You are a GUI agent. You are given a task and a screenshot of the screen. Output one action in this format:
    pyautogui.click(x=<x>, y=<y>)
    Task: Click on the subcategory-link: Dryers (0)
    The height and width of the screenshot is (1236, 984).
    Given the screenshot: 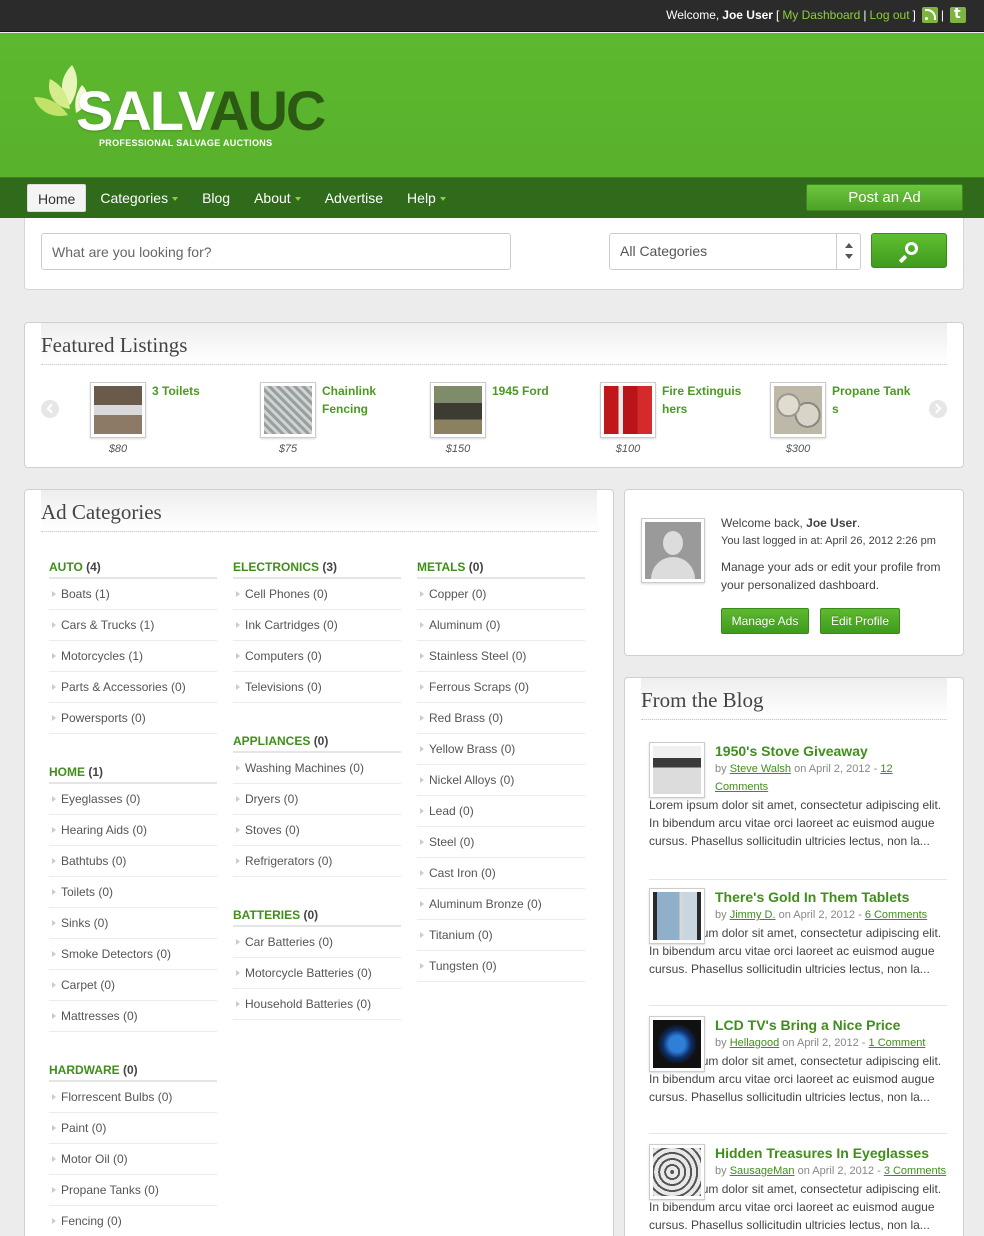 What is the action you would take?
    pyautogui.click(x=317, y=799)
    